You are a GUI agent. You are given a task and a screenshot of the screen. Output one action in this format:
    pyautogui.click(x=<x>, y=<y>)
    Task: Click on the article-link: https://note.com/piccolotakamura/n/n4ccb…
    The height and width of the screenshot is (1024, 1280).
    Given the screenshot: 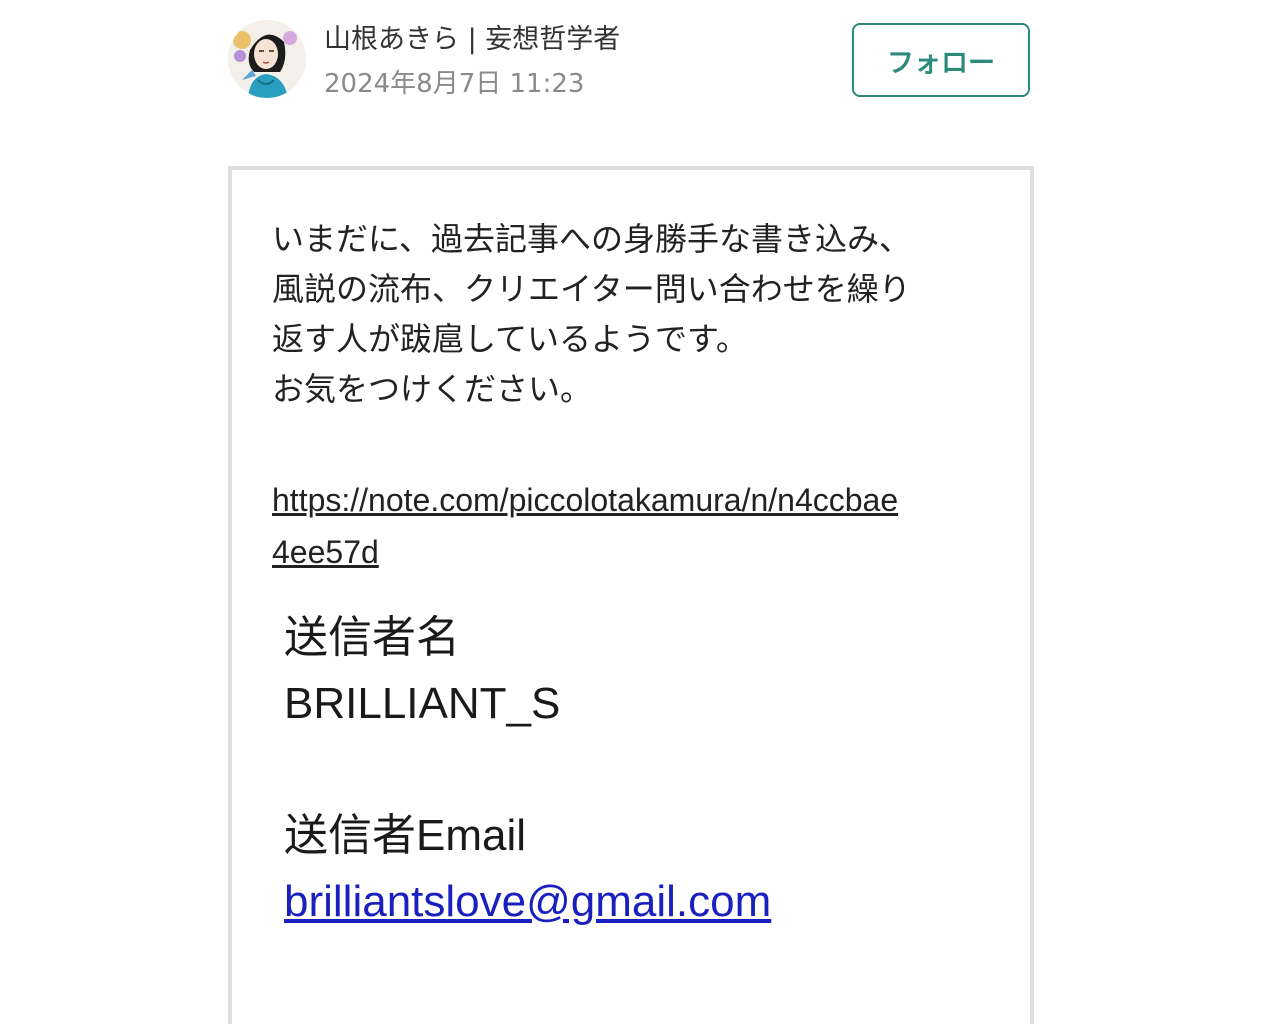 What is the action you would take?
    pyautogui.click(x=632, y=526)
    